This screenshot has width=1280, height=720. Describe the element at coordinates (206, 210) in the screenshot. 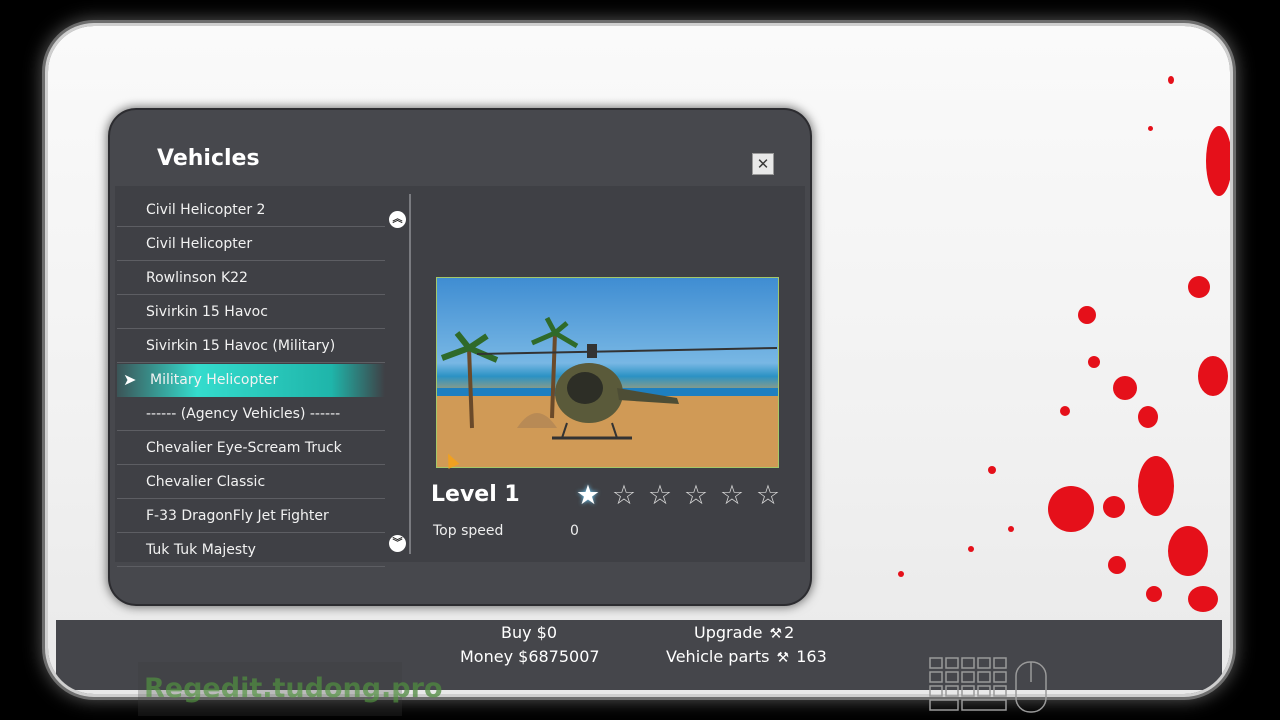

I see `list-item-label: Civil Helicopter 2` at that location.